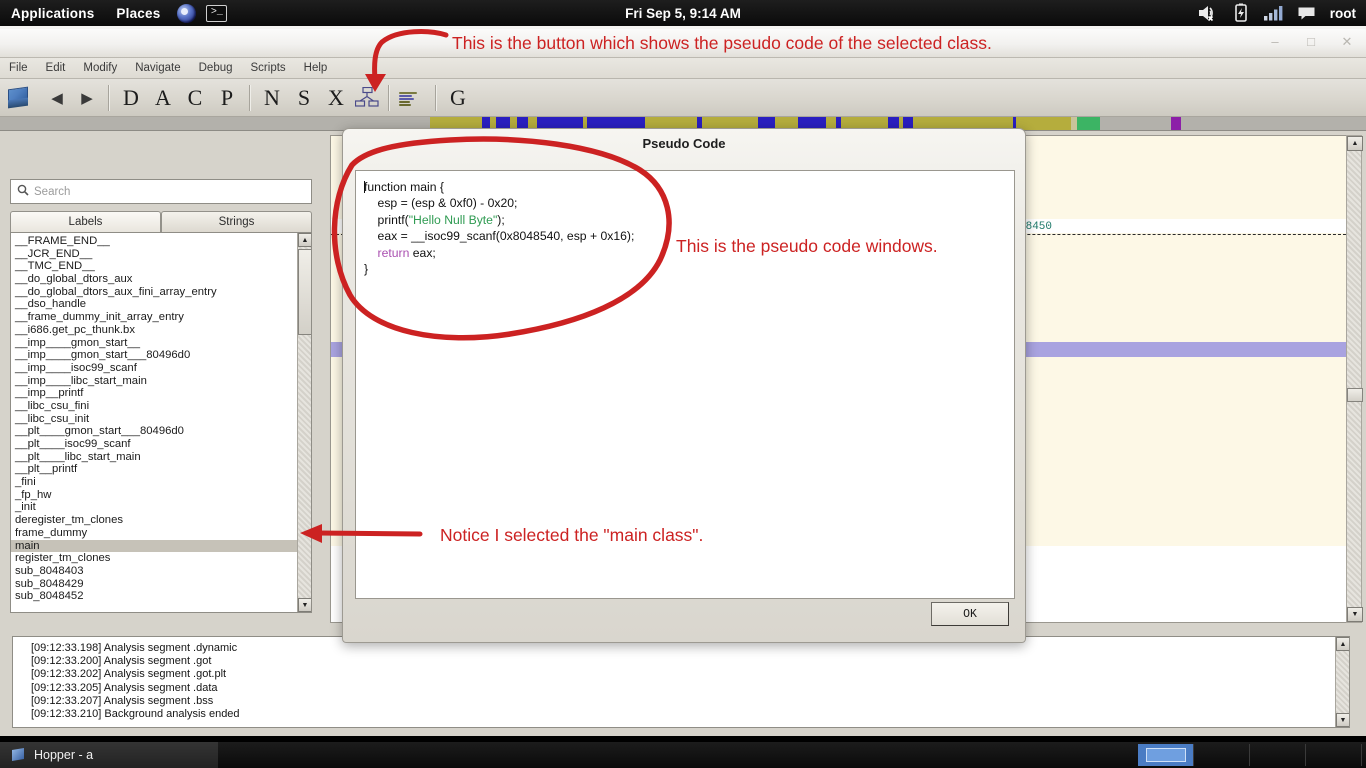  Describe the element at coordinates (87, 98) in the screenshot. I see `forward-button: ▶` at that location.